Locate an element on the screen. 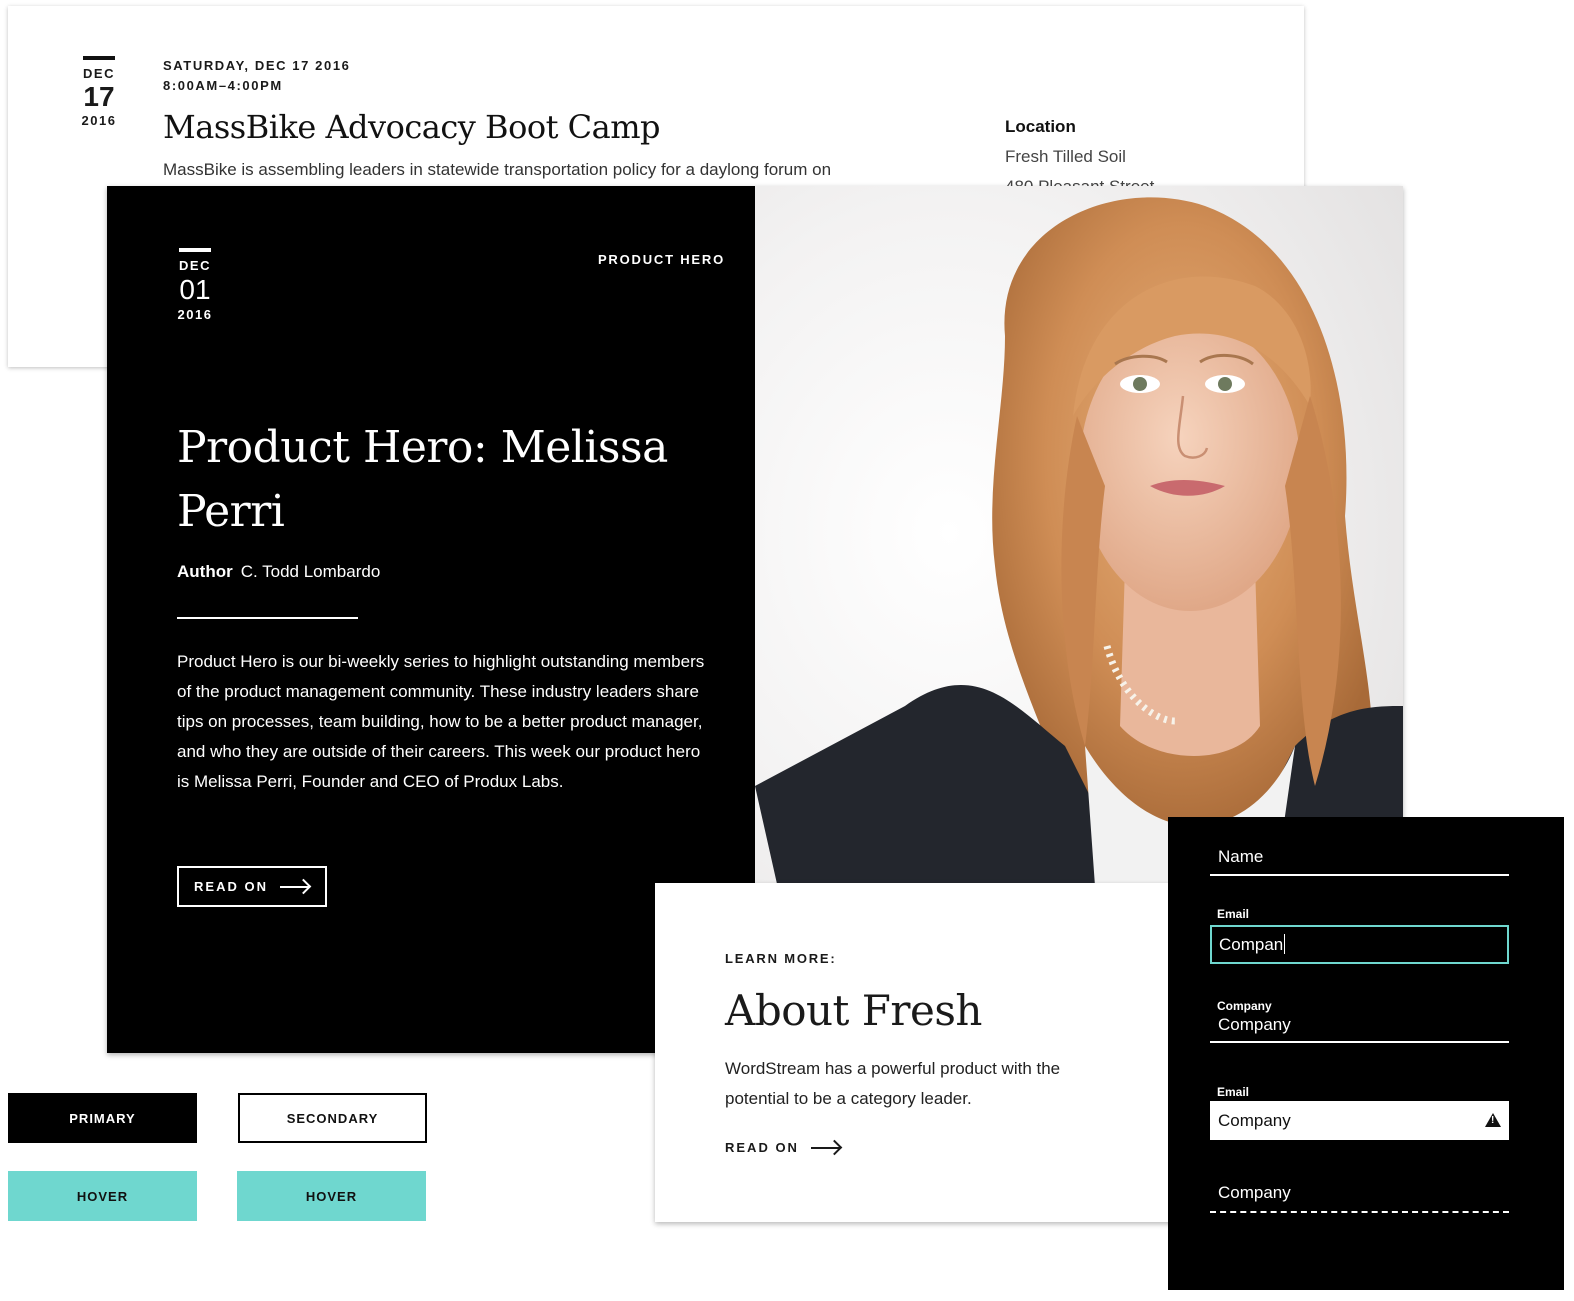 Image resolution: width=1574 pixels, height=1301 pixels. email-label-2: Email is located at coordinates (1233, 1092).